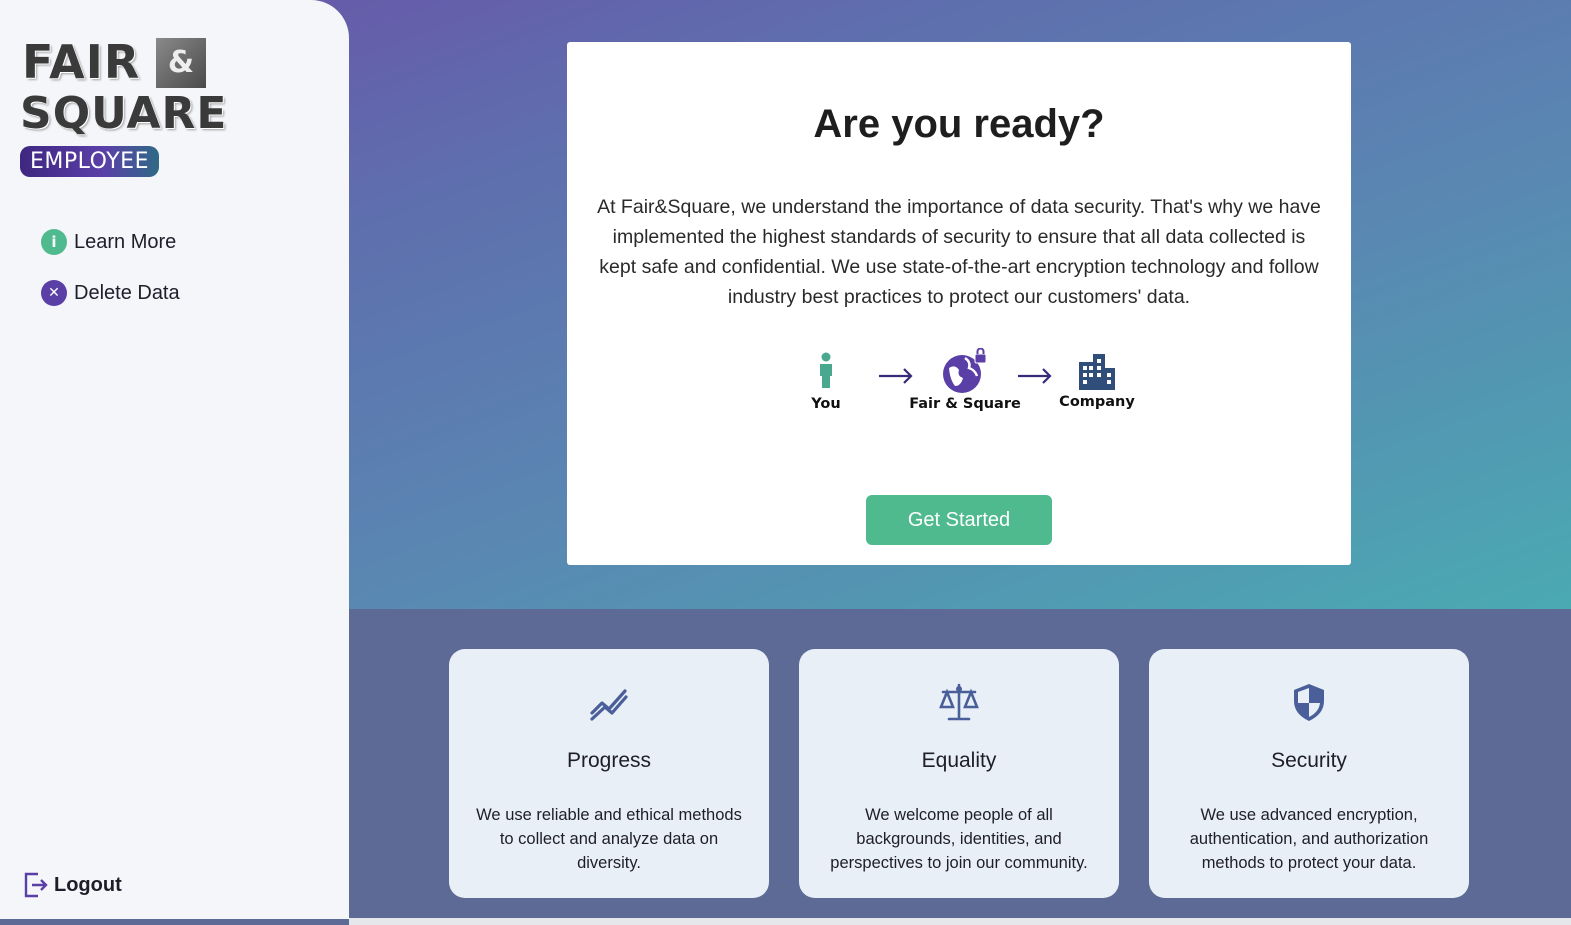 This screenshot has height=925, width=1571. What do you see at coordinates (1309, 702) in the screenshot?
I see `shield-icon` at bounding box center [1309, 702].